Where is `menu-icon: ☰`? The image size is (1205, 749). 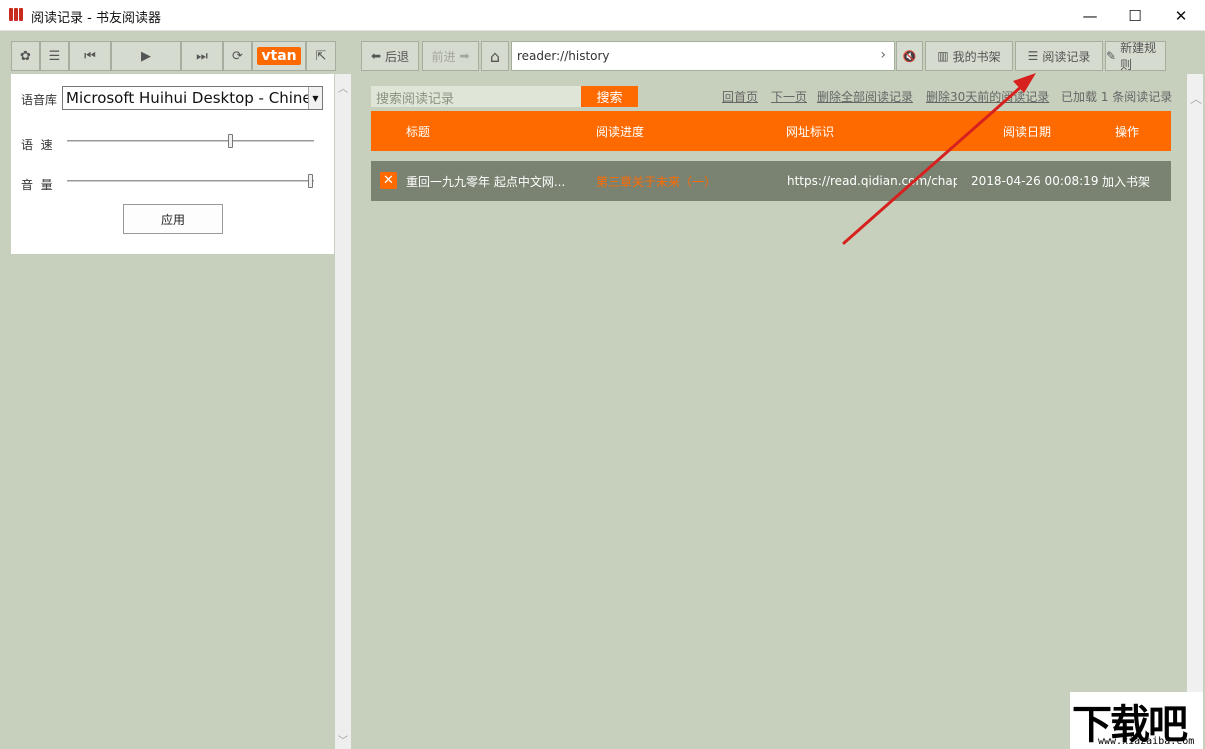 menu-icon: ☰ is located at coordinates (54, 56).